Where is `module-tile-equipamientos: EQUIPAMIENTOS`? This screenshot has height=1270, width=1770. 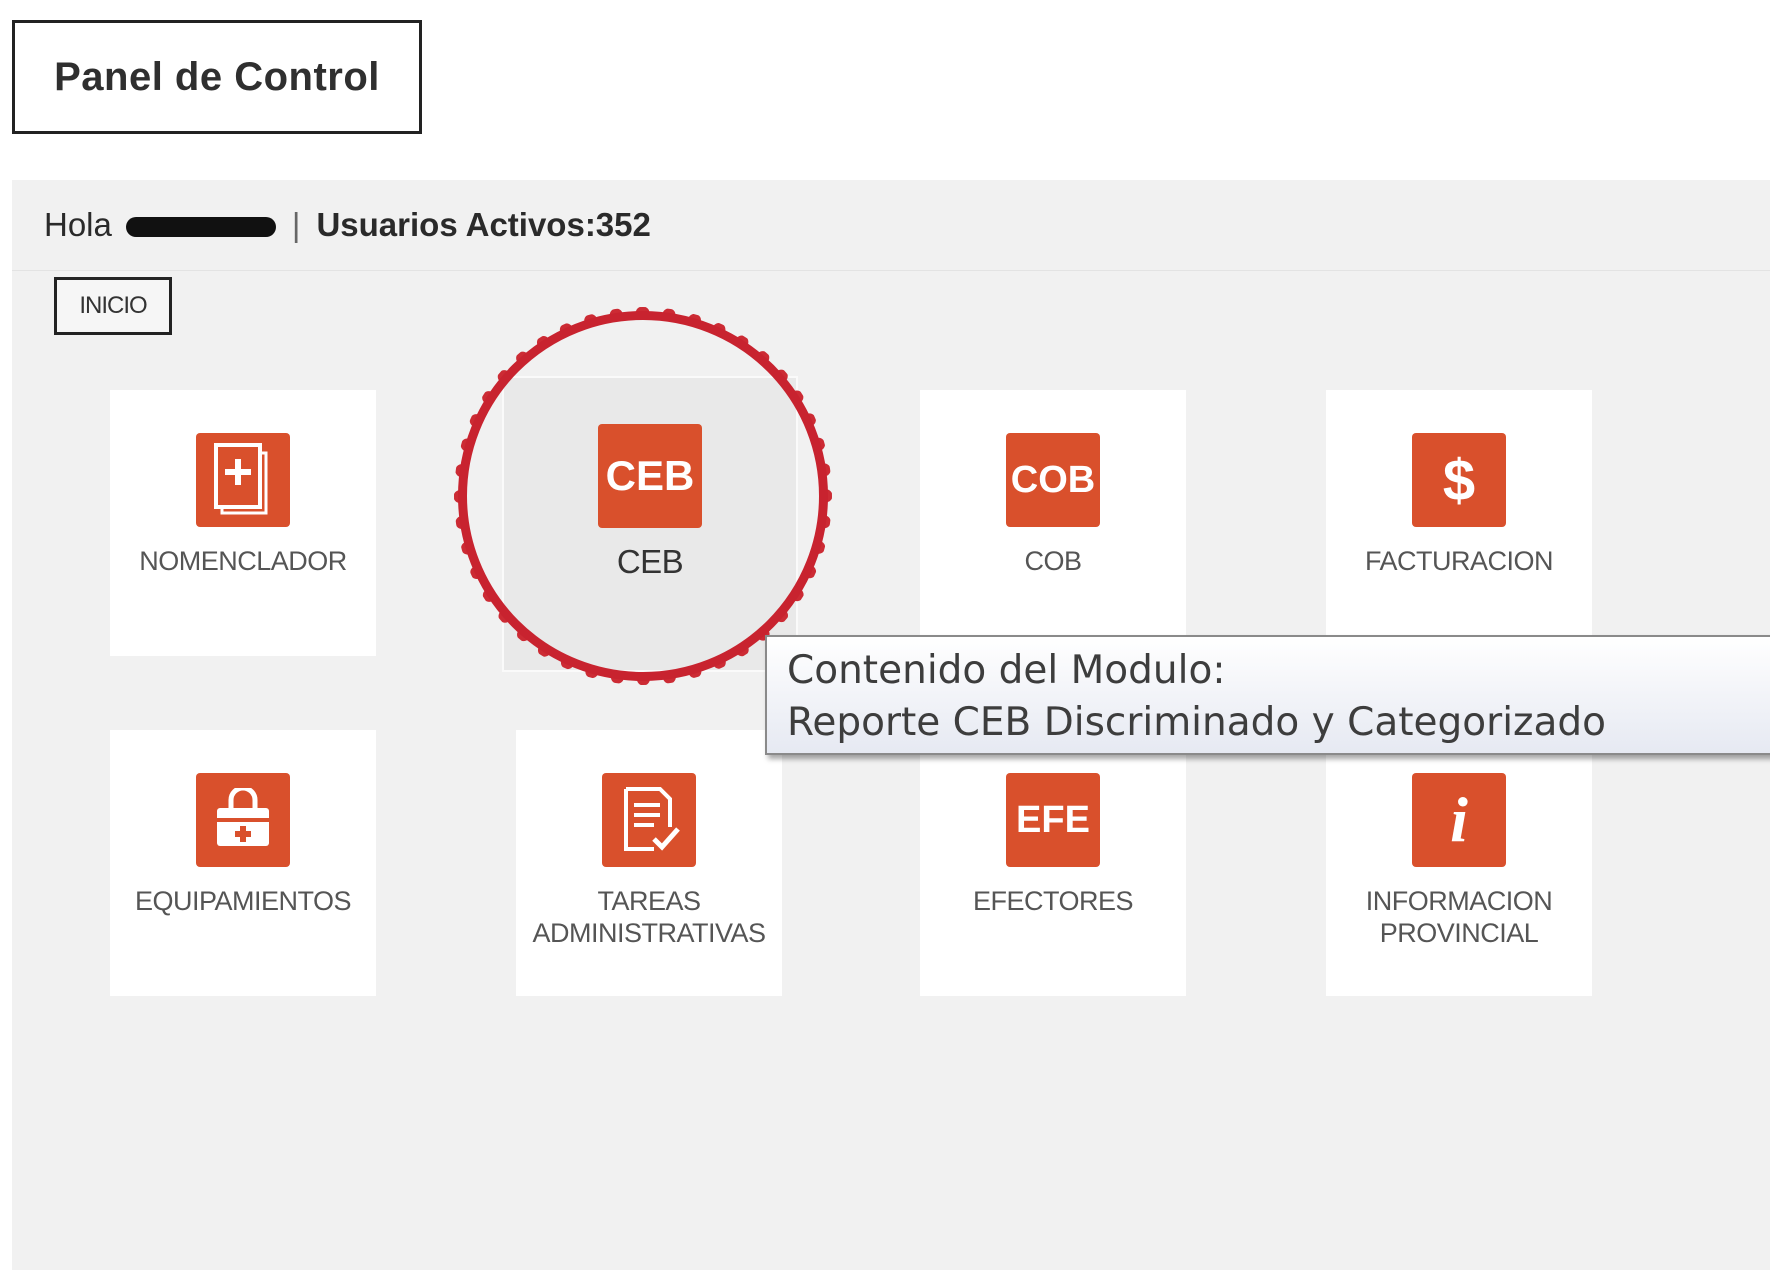
module-tile-equipamientos: EQUIPAMIENTOS is located at coordinates (243, 863).